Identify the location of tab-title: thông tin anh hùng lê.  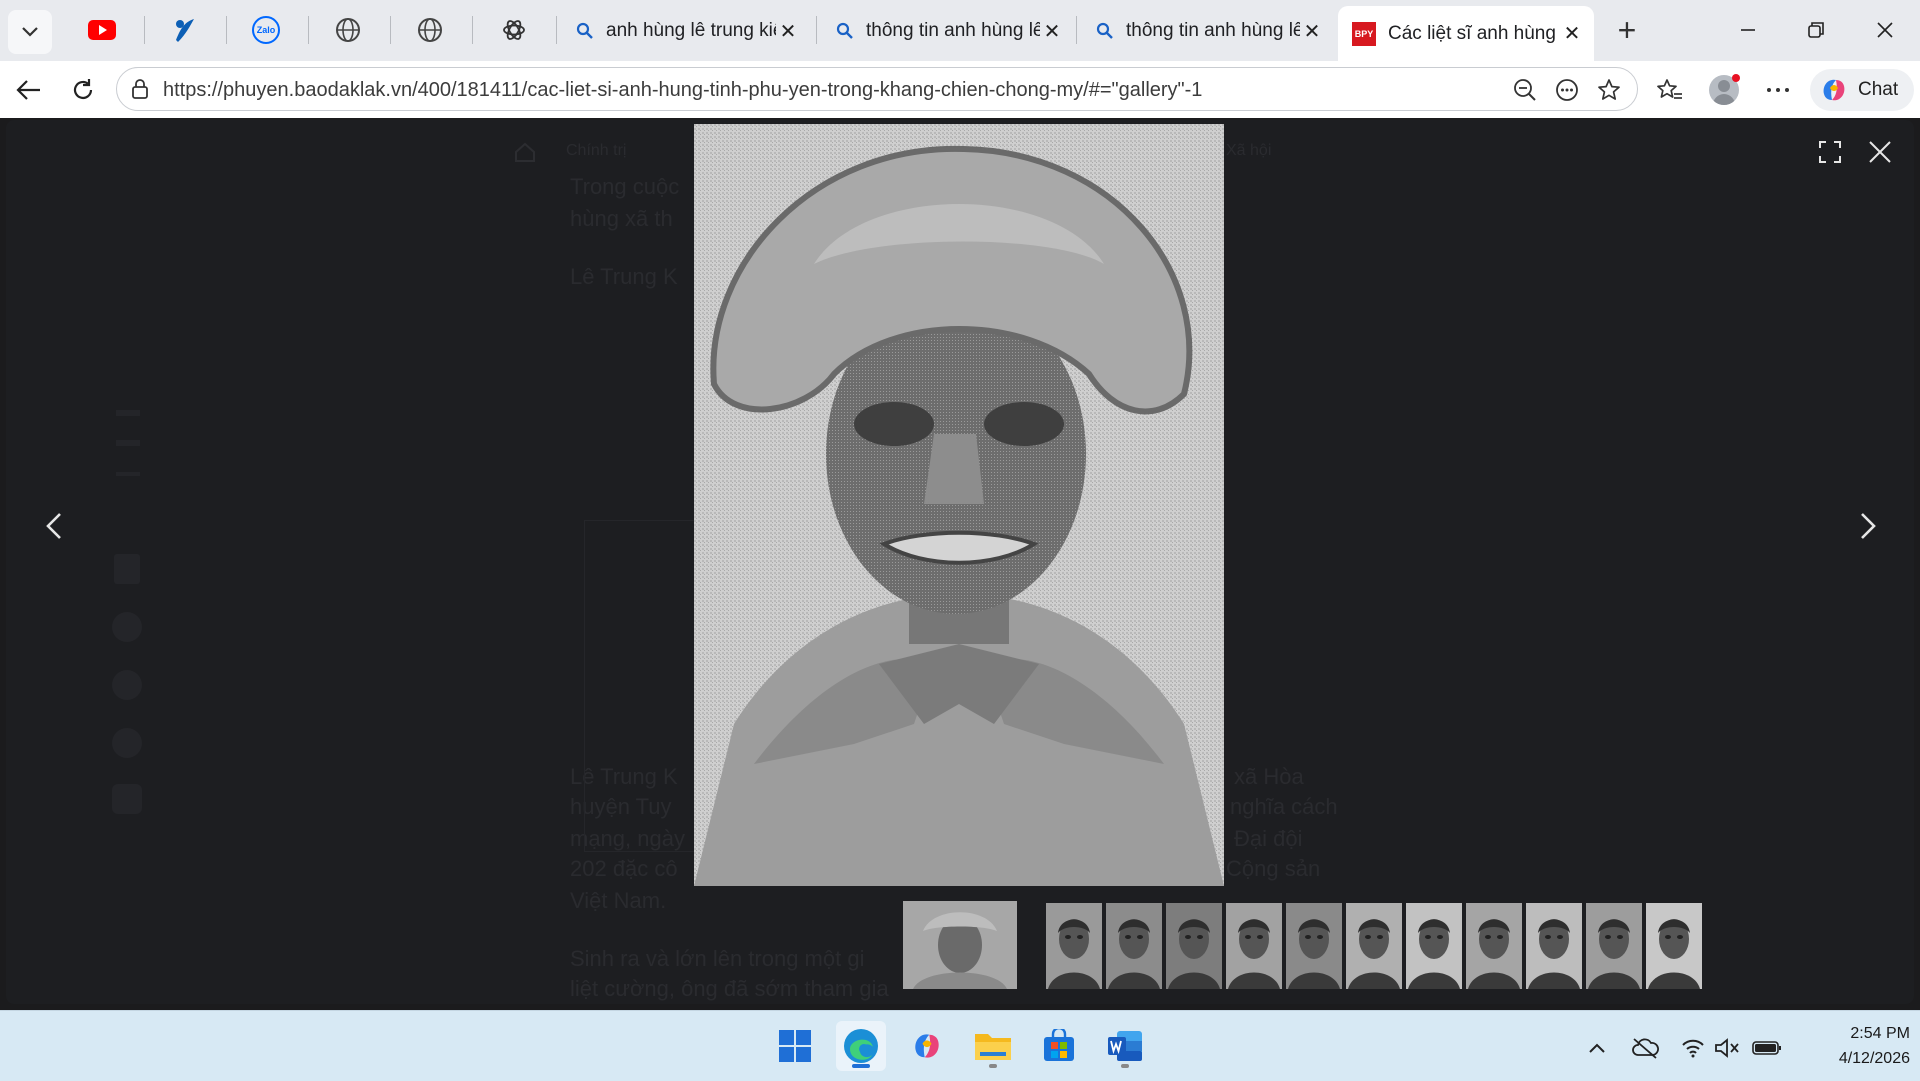
(1213, 30).